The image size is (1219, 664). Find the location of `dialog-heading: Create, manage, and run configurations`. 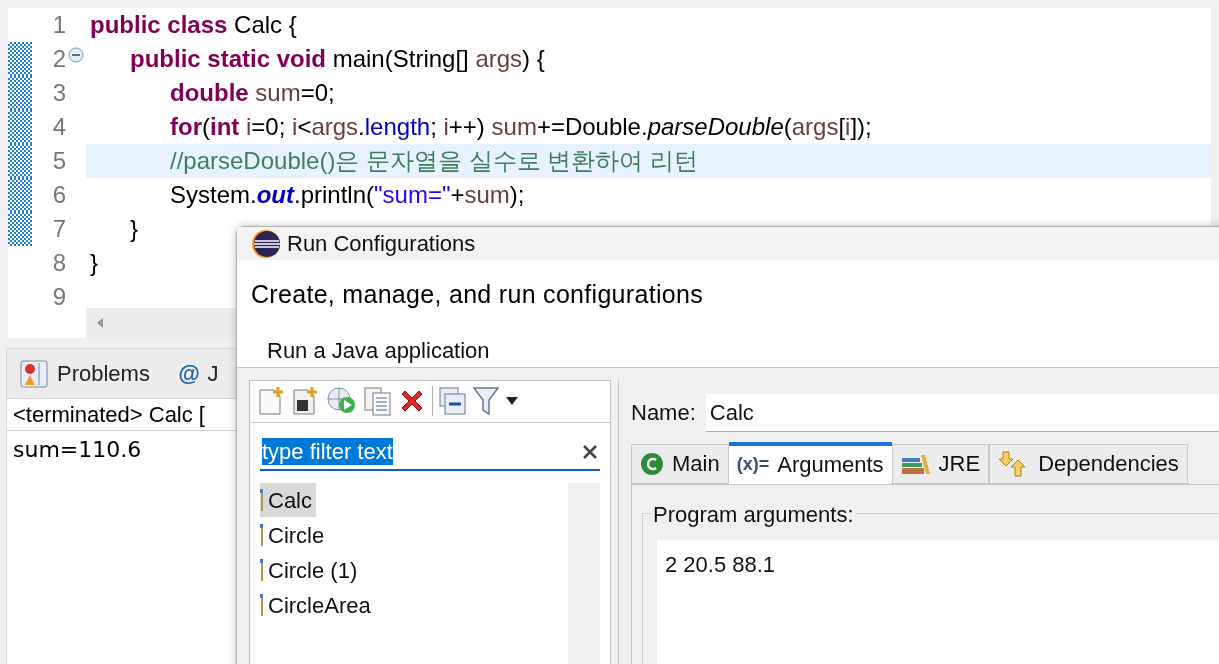

dialog-heading: Create, manage, and run configurations is located at coordinates (477, 294).